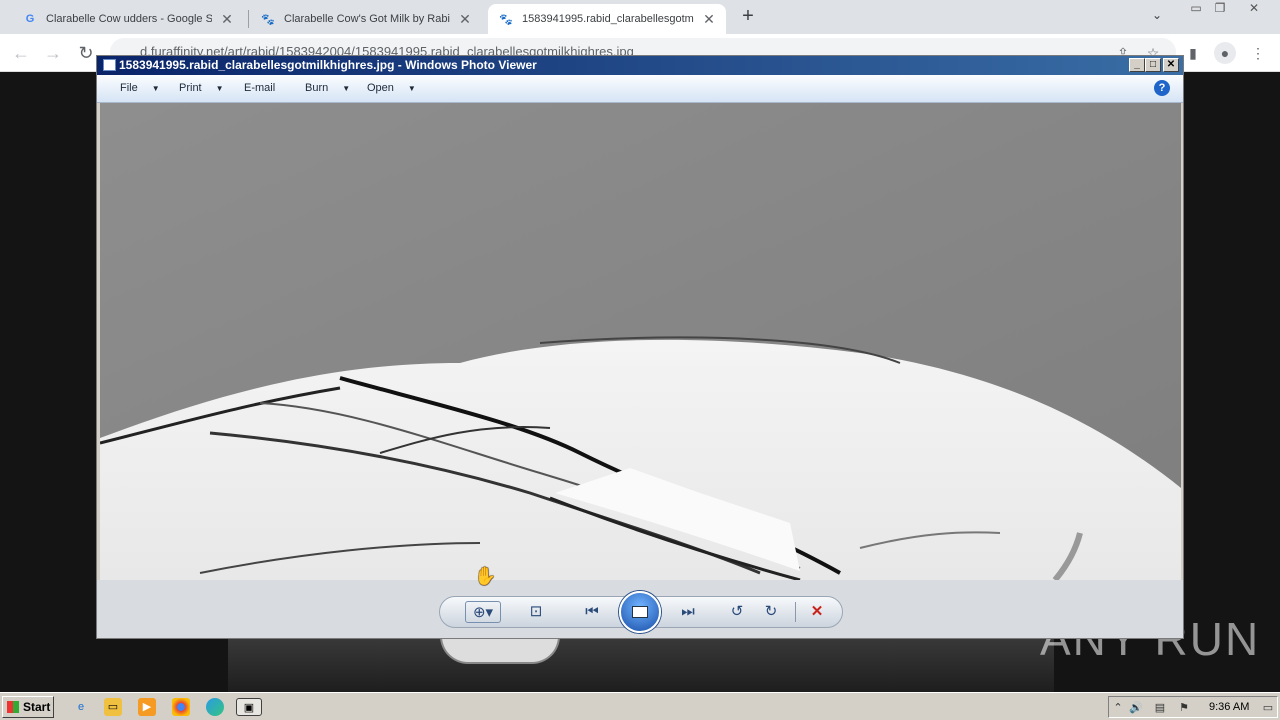  I want to click on tab-title: Clarabelle Cow udders - Google Search, so click(129, 19).